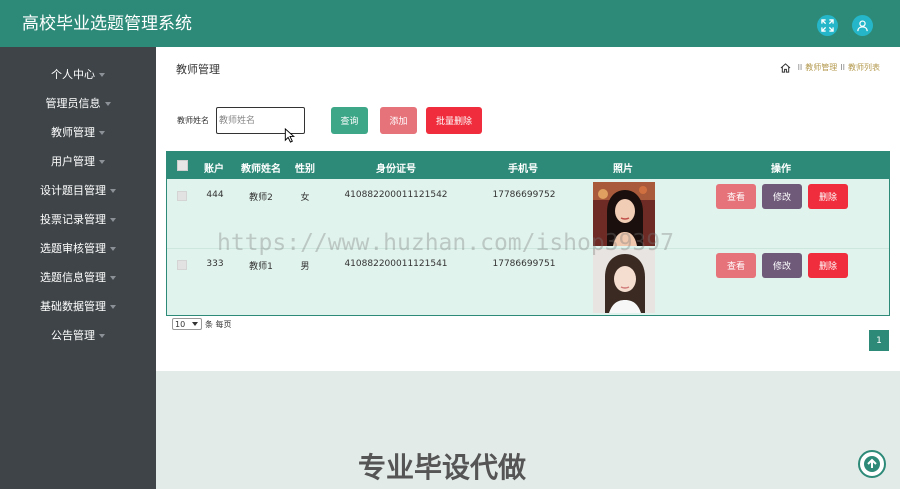 This screenshot has height=489, width=900. Describe the element at coordinates (107, 24) in the screenshot. I see `app-title: 高校毕业选题管理系统` at that location.